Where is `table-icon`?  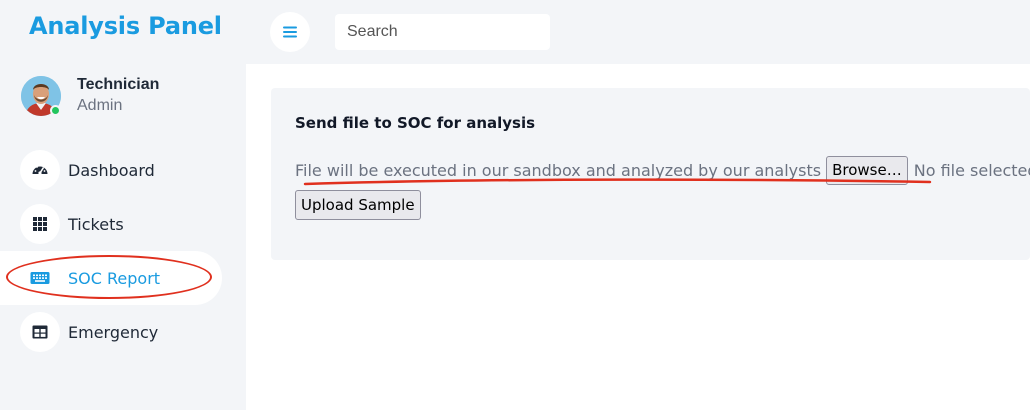 table-icon is located at coordinates (40, 332).